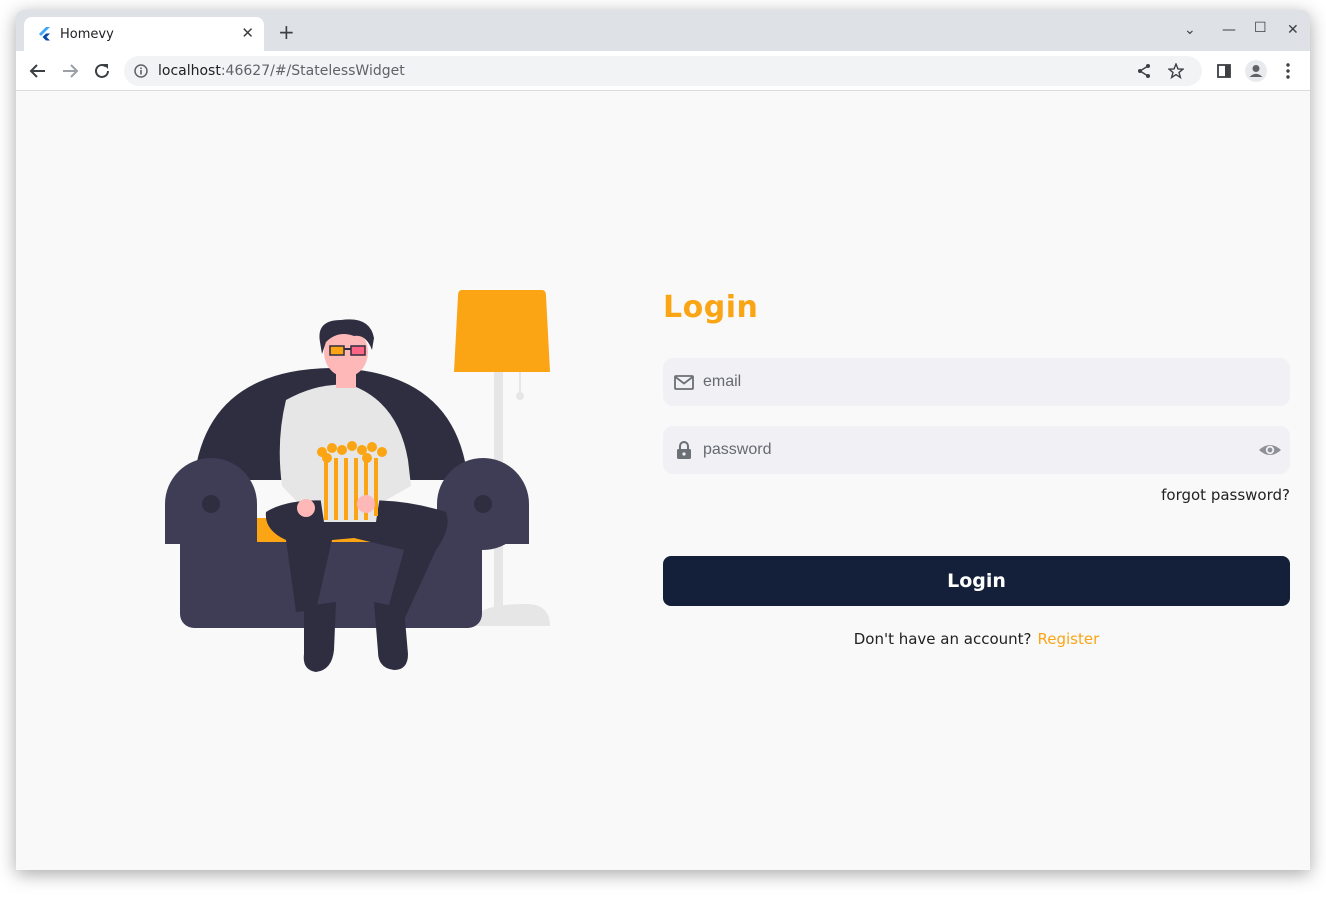 The width and height of the screenshot is (1326, 902). What do you see at coordinates (1144, 71) in the screenshot?
I see `share-icon` at bounding box center [1144, 71].